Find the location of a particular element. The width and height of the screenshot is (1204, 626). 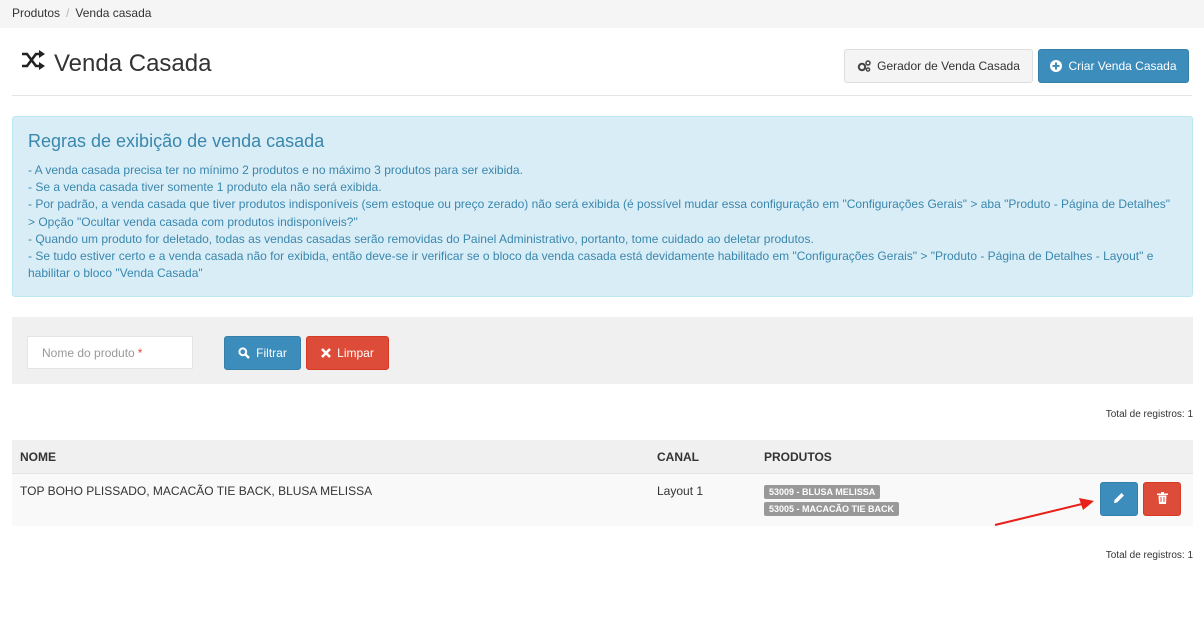

breadcrumb-item-current: Venda casada is located at coordinates (113, 13).